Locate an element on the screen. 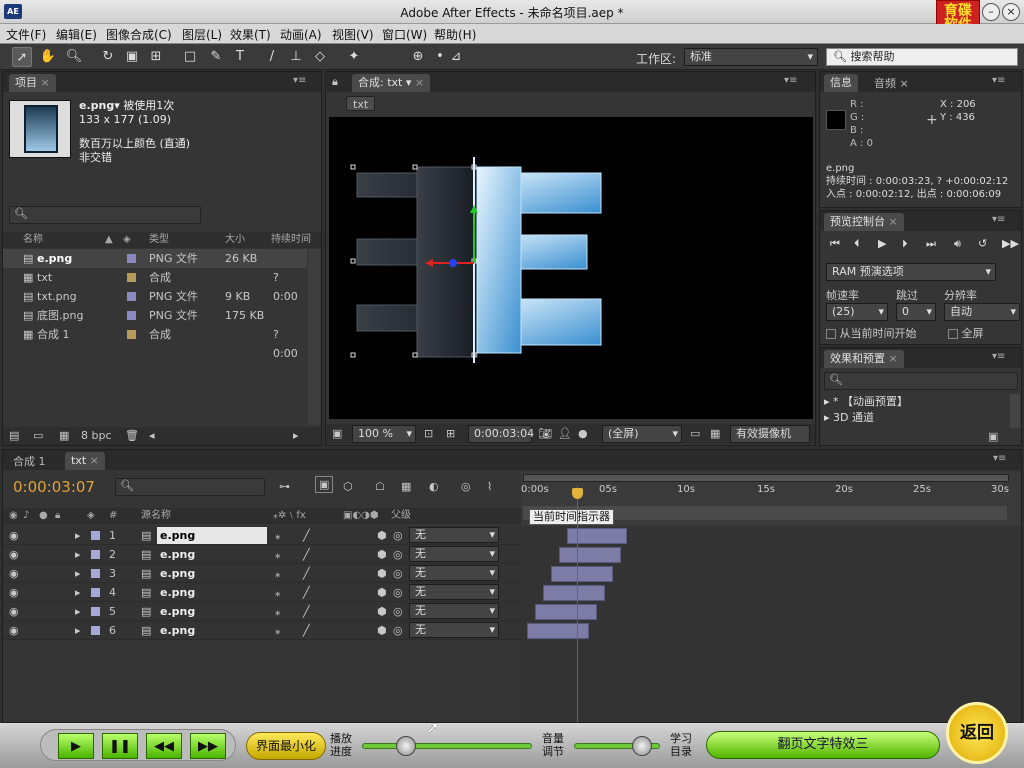  hide-shy-layers-icon: ☖ is located at coordinates (380, 486).